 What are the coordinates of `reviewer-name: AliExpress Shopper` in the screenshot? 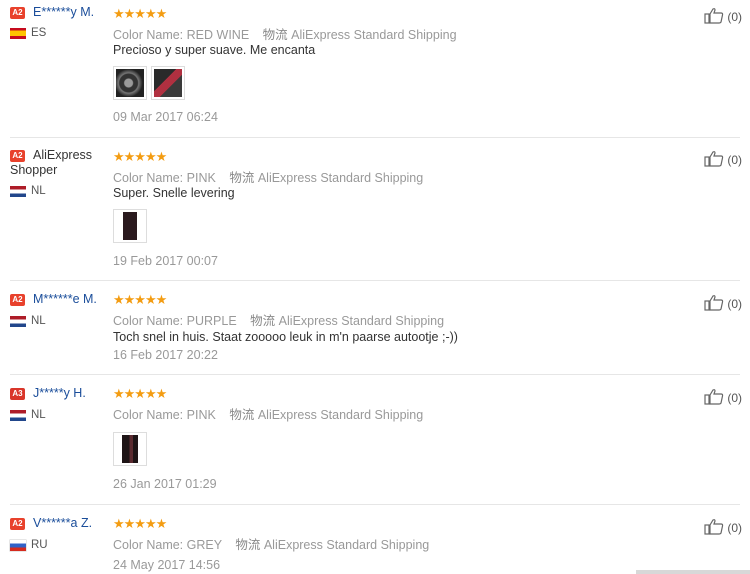 It's located at (60, 163).